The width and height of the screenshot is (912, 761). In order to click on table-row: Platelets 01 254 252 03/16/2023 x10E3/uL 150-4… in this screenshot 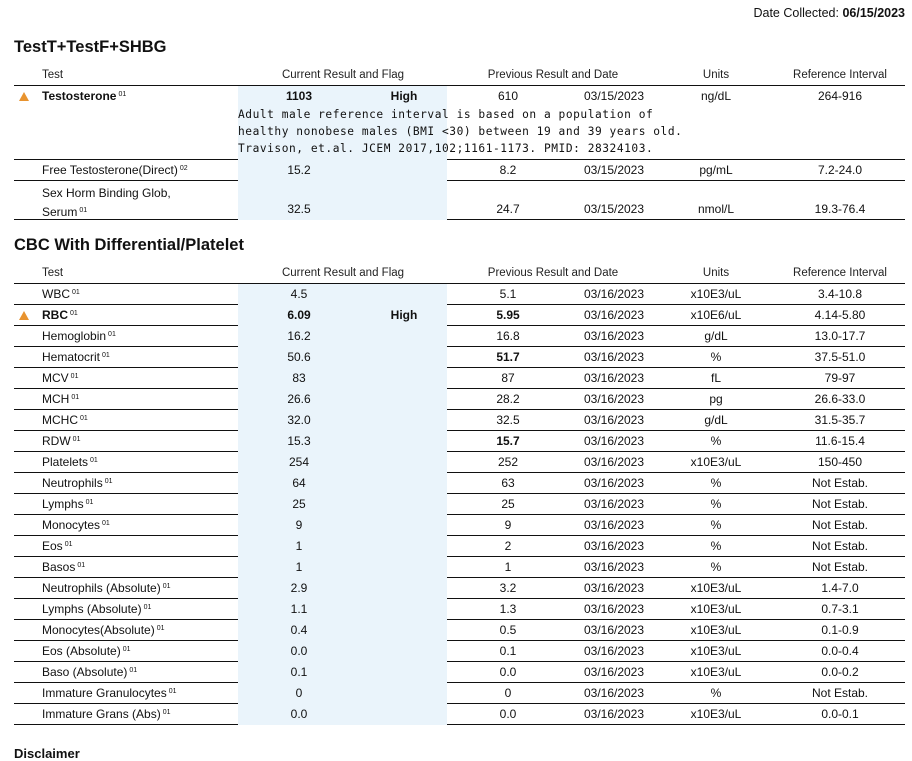, I will do `click(459, 462)`.